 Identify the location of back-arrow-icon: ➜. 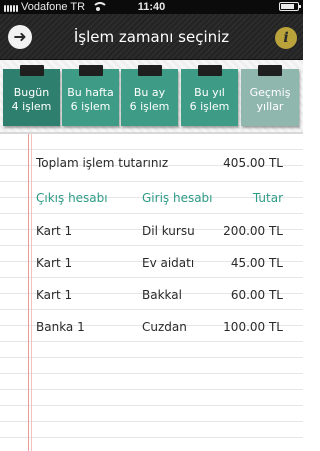
(20, 36).